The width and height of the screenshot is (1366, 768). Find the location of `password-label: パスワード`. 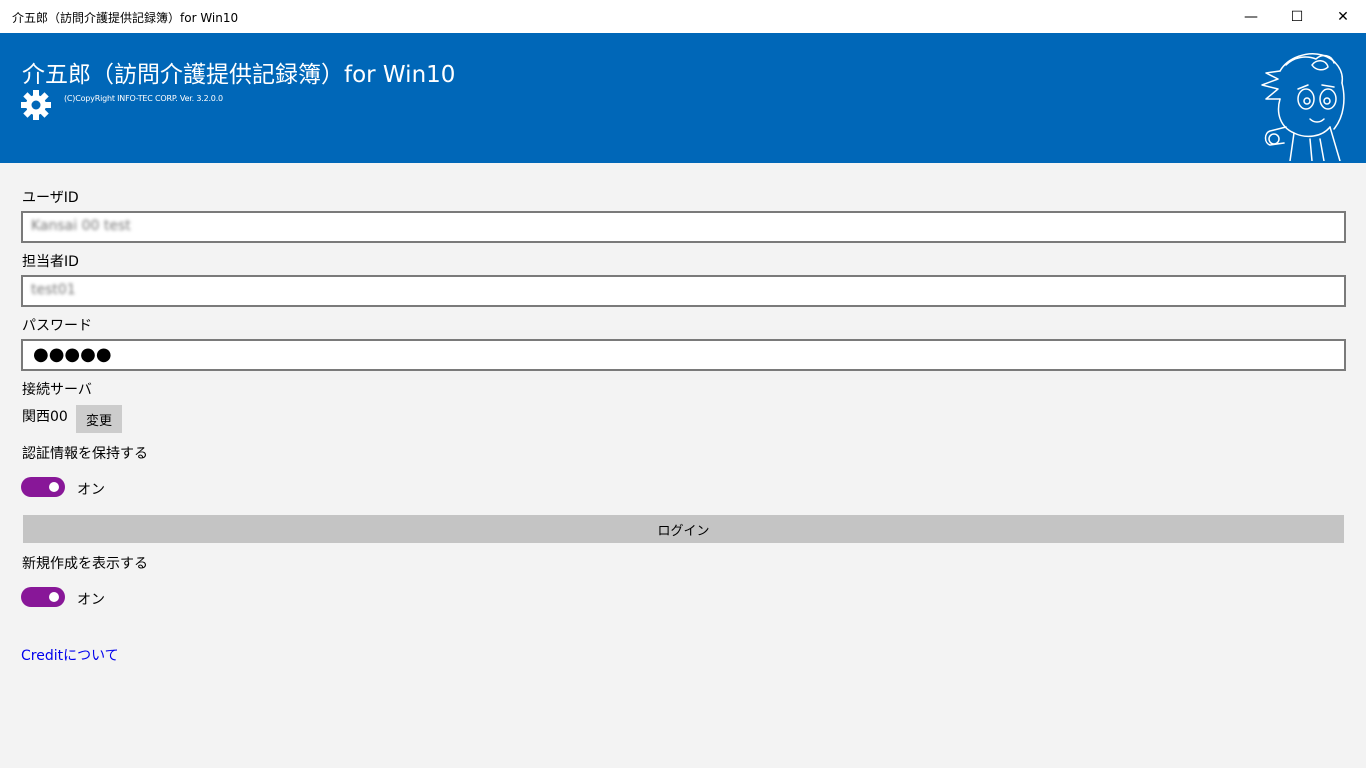

password-label: パスワード is located at coordinates (57, 326).